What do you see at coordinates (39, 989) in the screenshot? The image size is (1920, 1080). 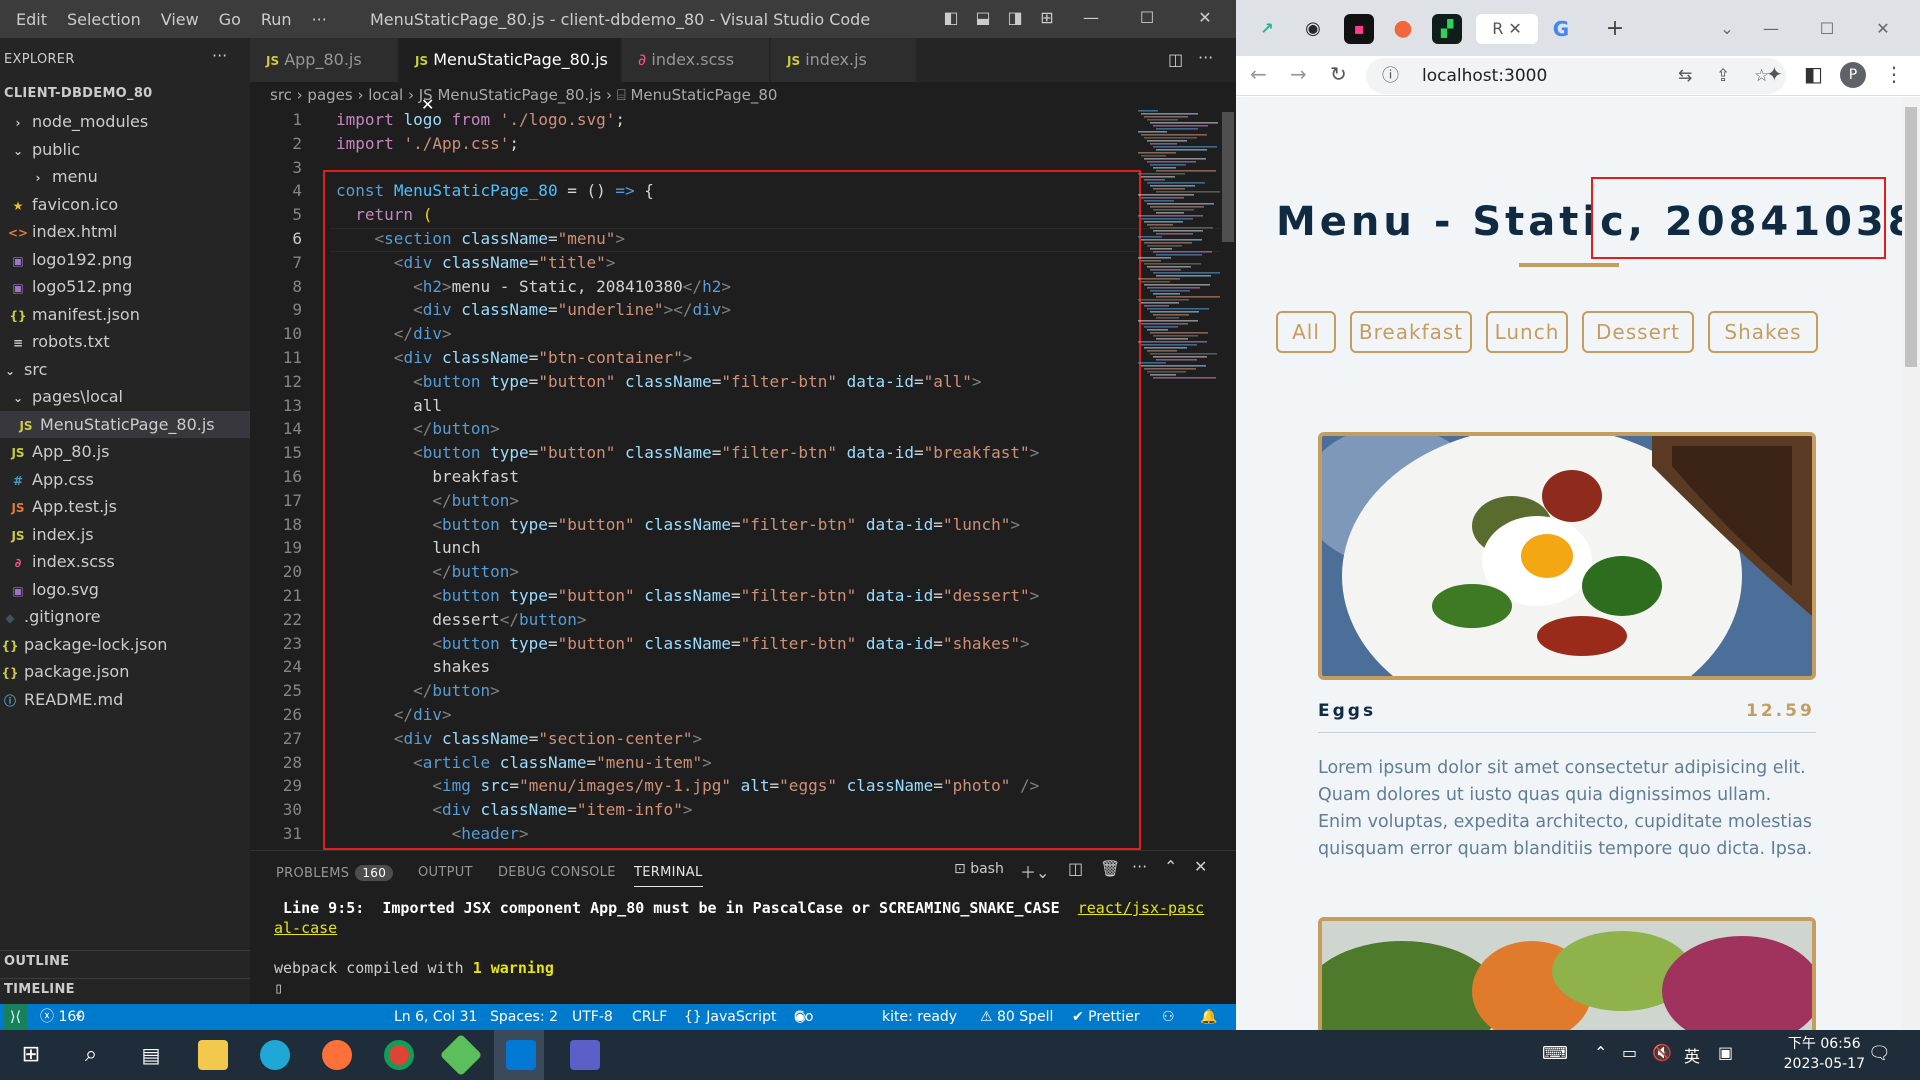 I see `timeline-heading: TIMELINE` at bounding box center [39, 989].